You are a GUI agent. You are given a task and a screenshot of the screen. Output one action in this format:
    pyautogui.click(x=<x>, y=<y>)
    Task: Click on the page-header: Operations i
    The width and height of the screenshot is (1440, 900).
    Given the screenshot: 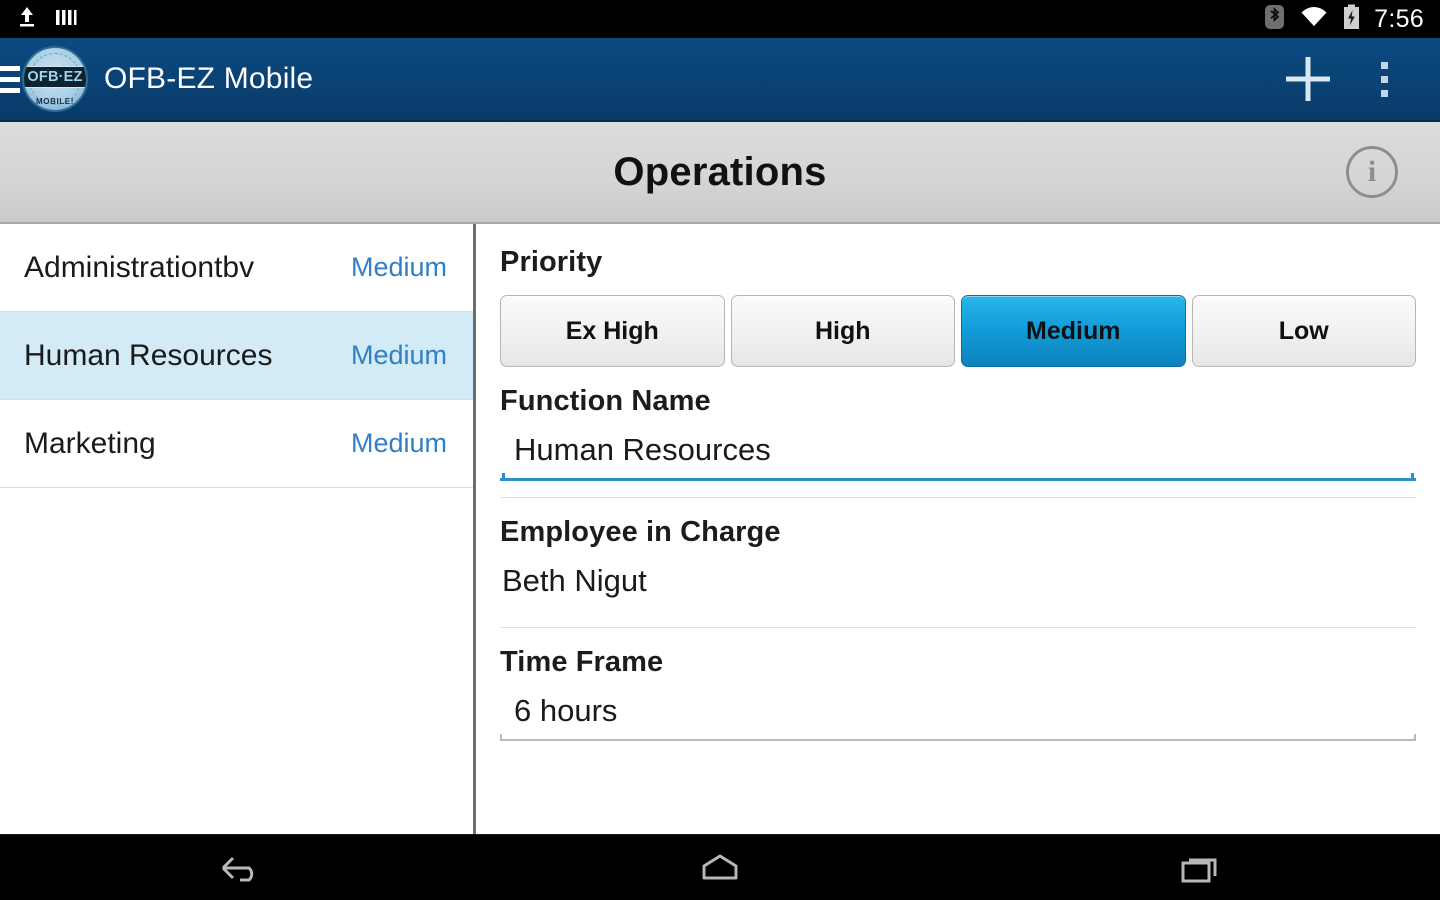 What is the action you would take?
    pyautogui.click(x=720, y=173)
    